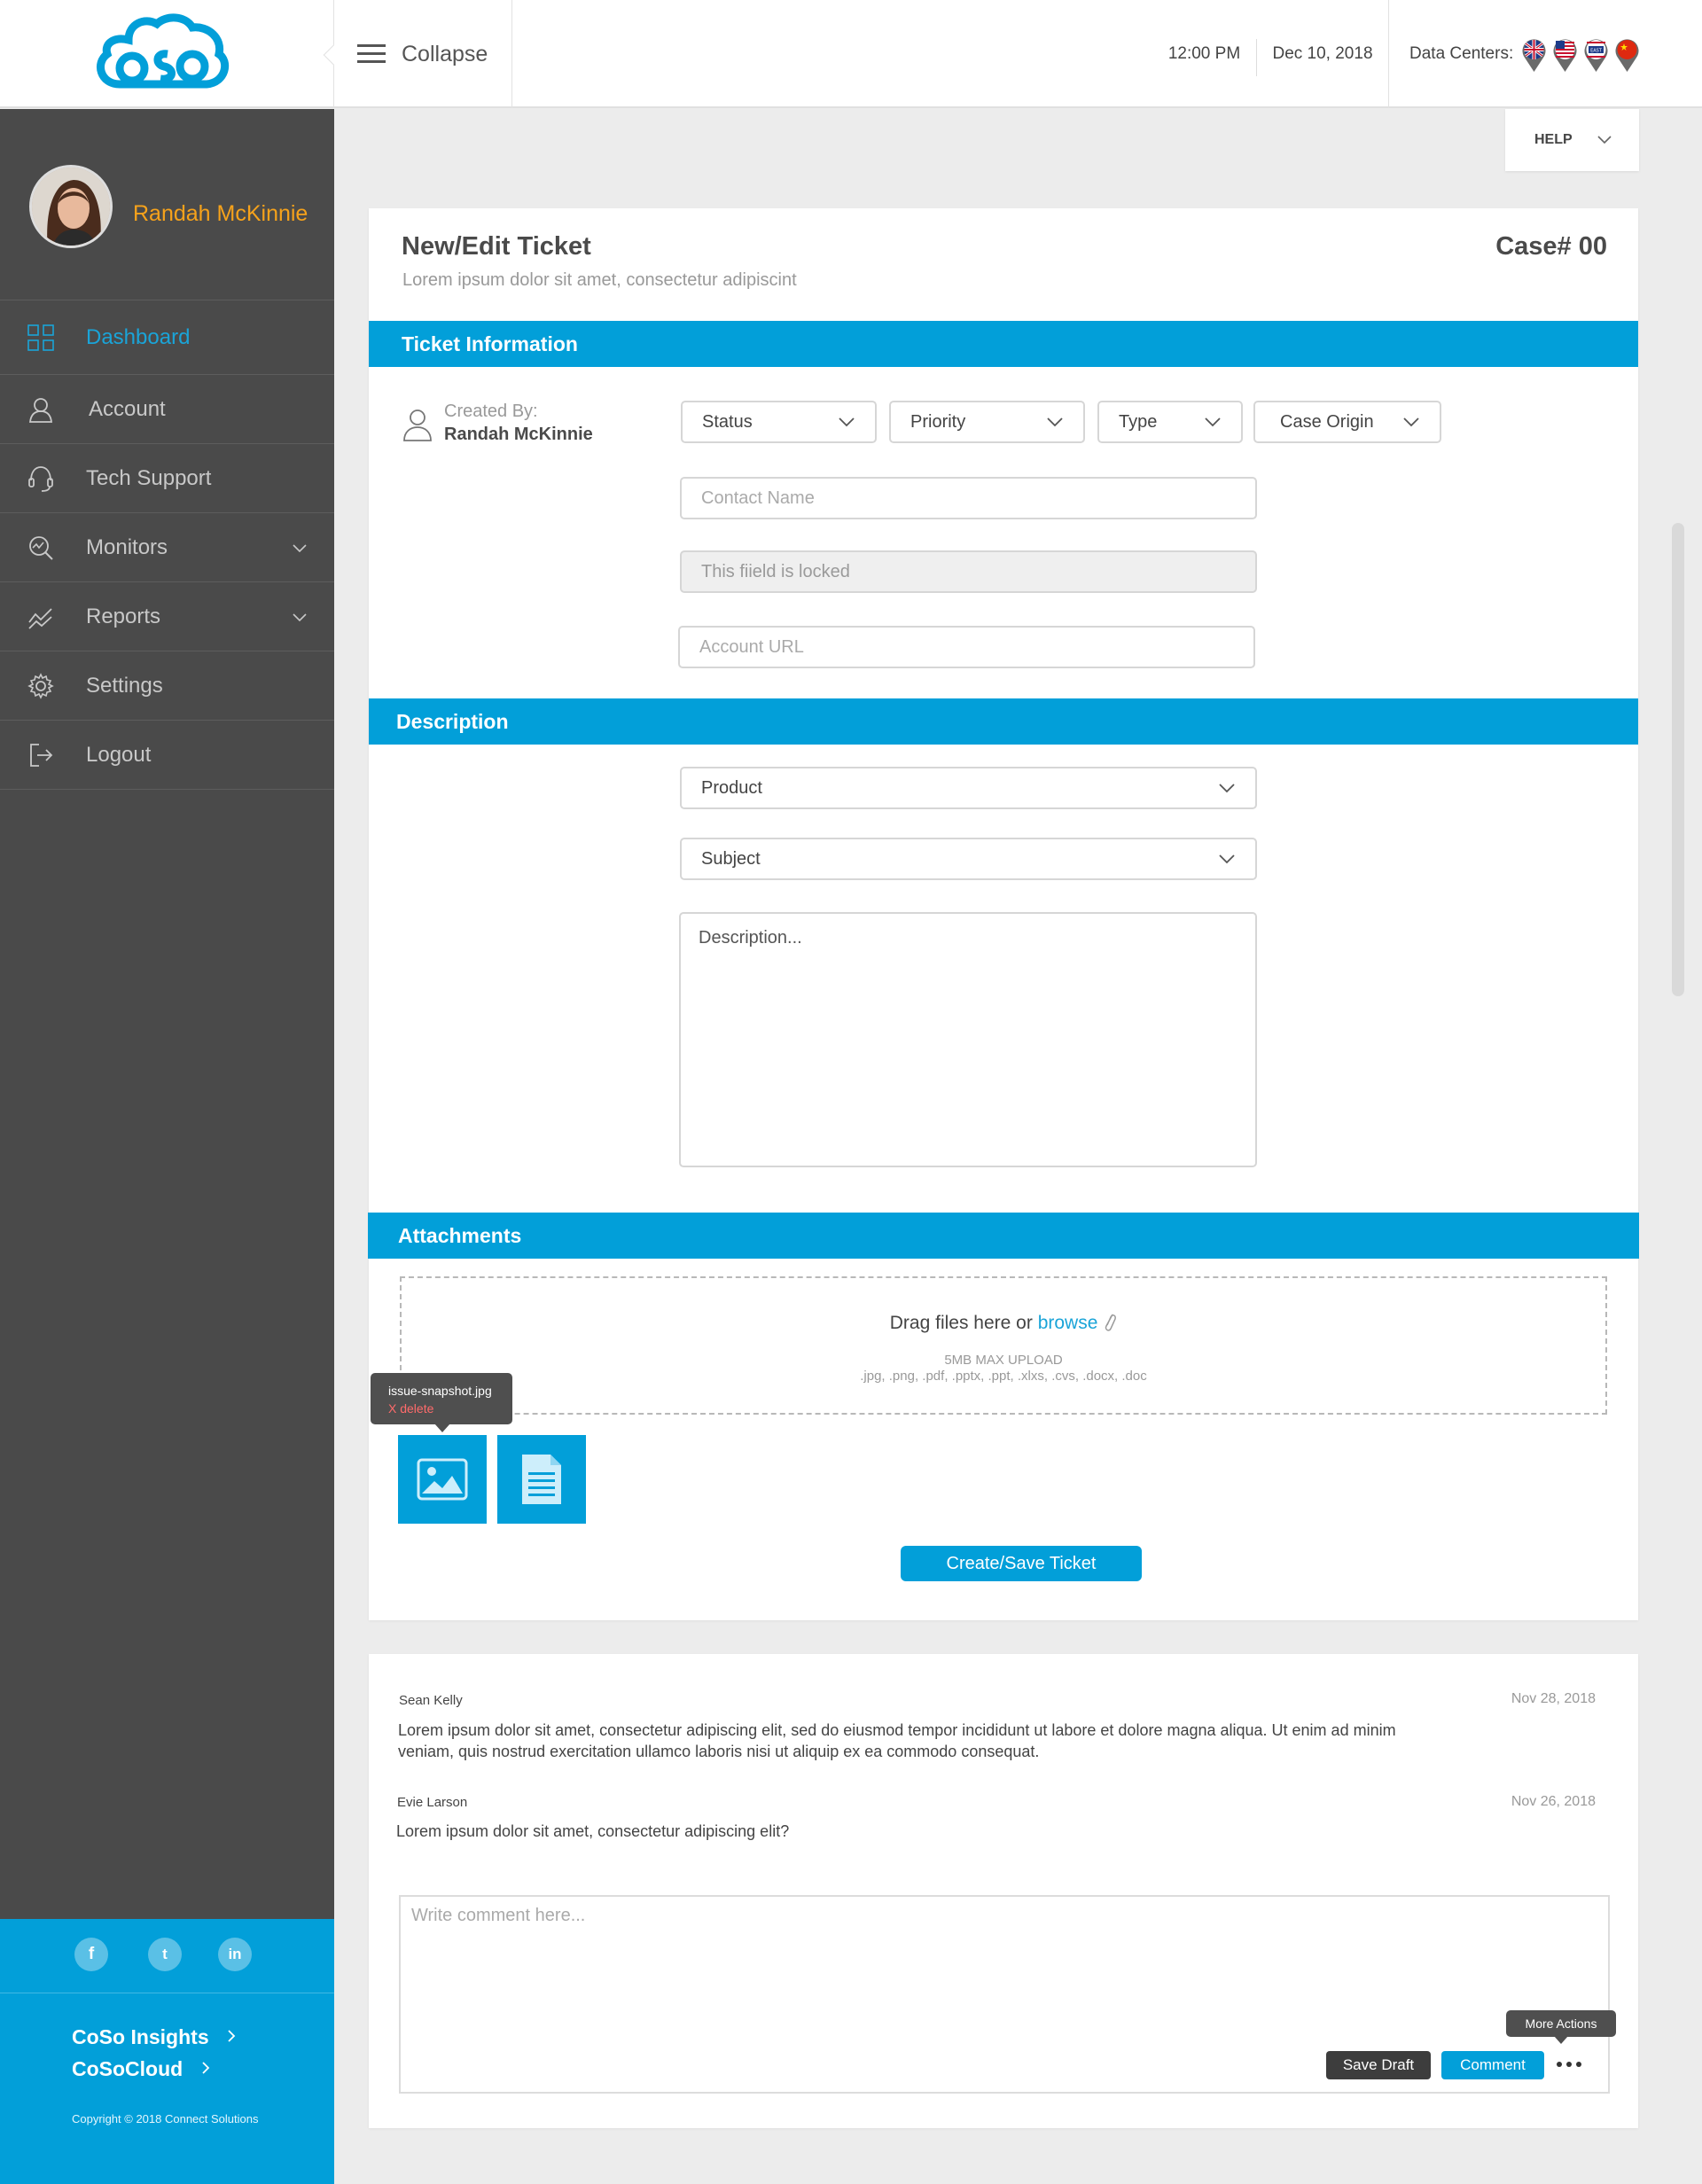 The height and width of the screenshot is (2184, 1702). I want to click on select-value: Type, so click(1138, 421).